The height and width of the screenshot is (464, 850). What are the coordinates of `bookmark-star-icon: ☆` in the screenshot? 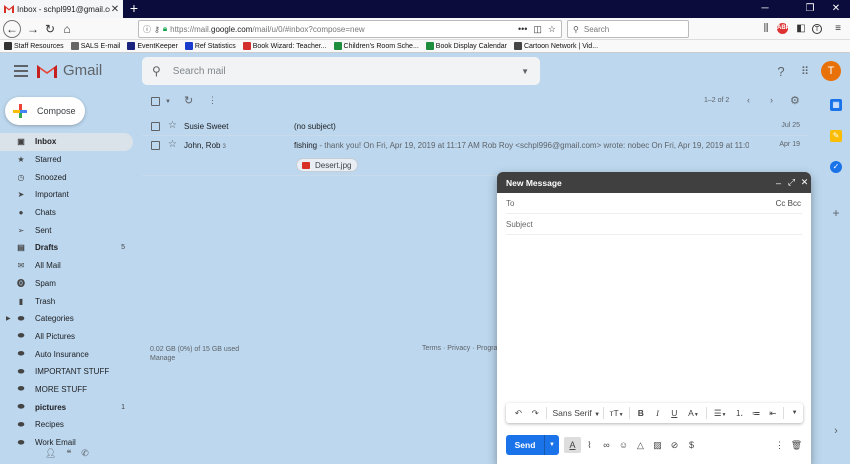 It's located at (552, 29).